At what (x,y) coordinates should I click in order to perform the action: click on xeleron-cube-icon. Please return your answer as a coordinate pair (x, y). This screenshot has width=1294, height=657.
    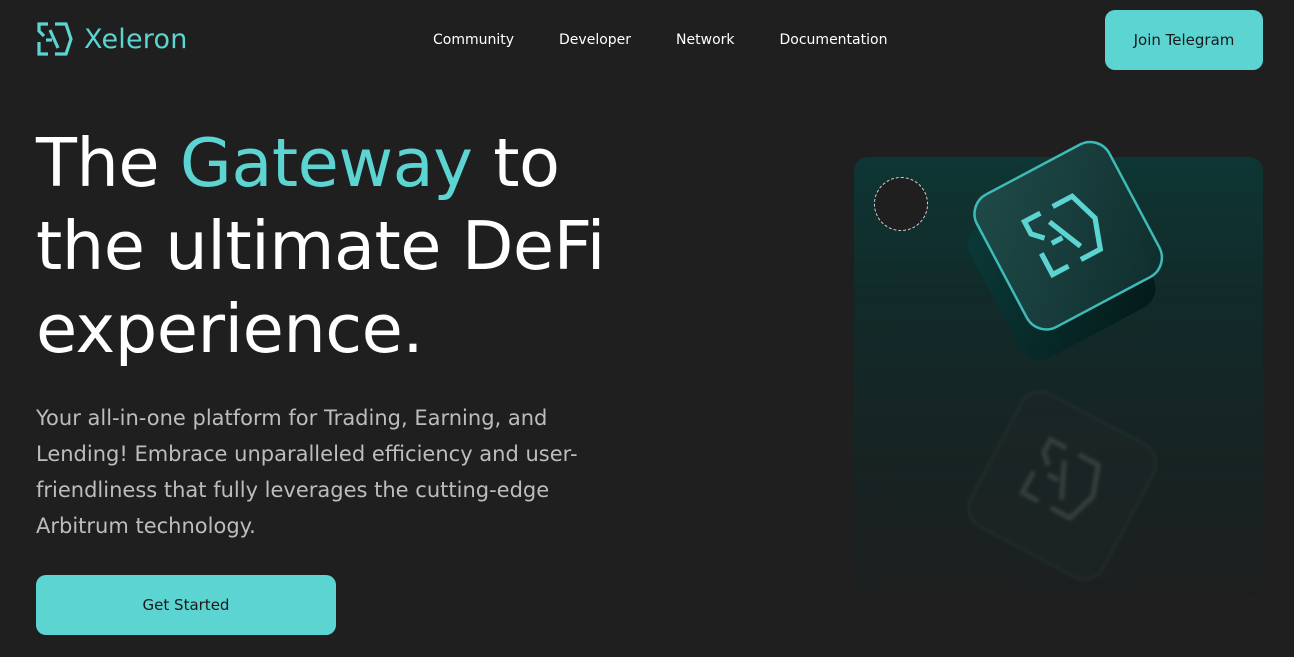
    Looking at the image, I should click on (1066, 250).